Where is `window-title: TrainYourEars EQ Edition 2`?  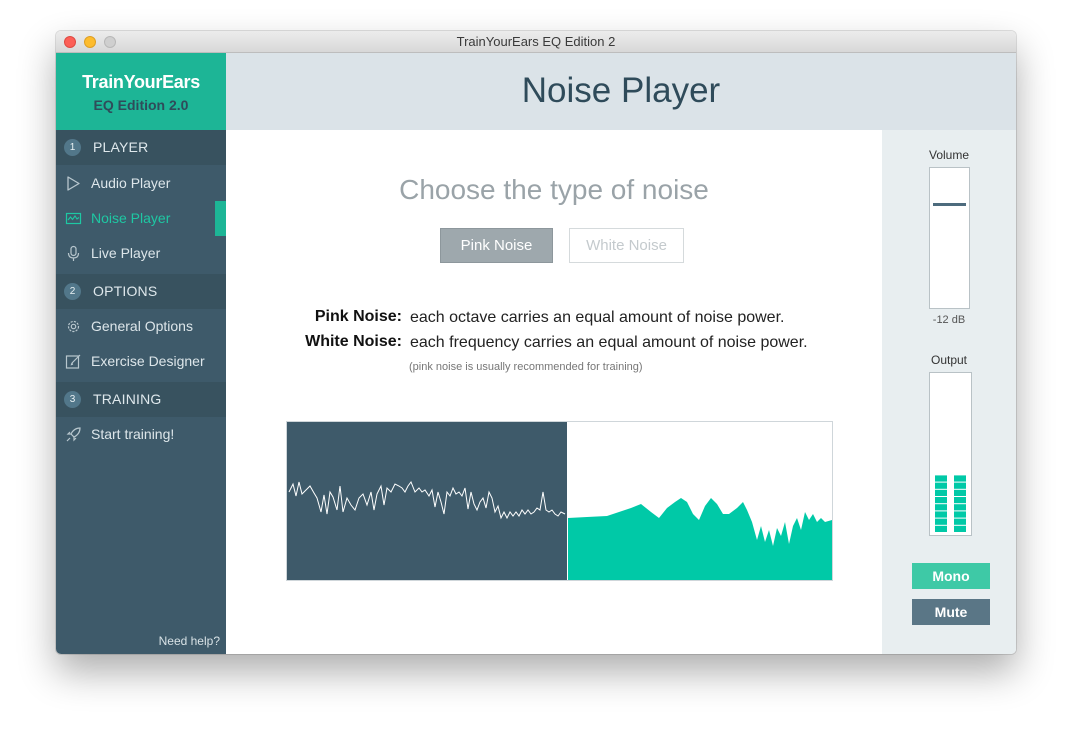
window-title: TrainYourEars EQ Edition 2 is located at coordinates (536, 41).